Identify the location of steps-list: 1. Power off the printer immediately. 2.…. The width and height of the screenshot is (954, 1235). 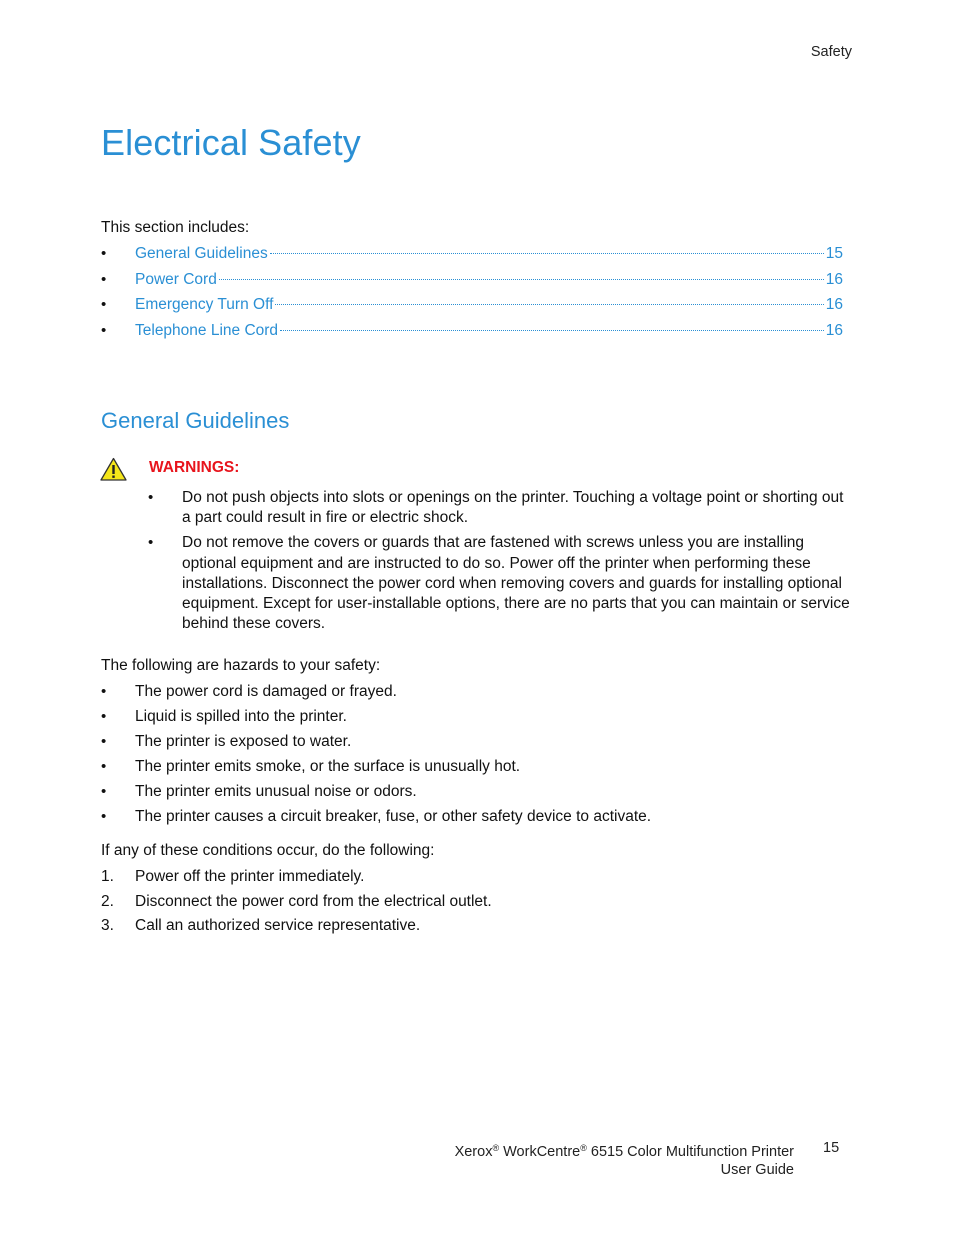
(296, 903).